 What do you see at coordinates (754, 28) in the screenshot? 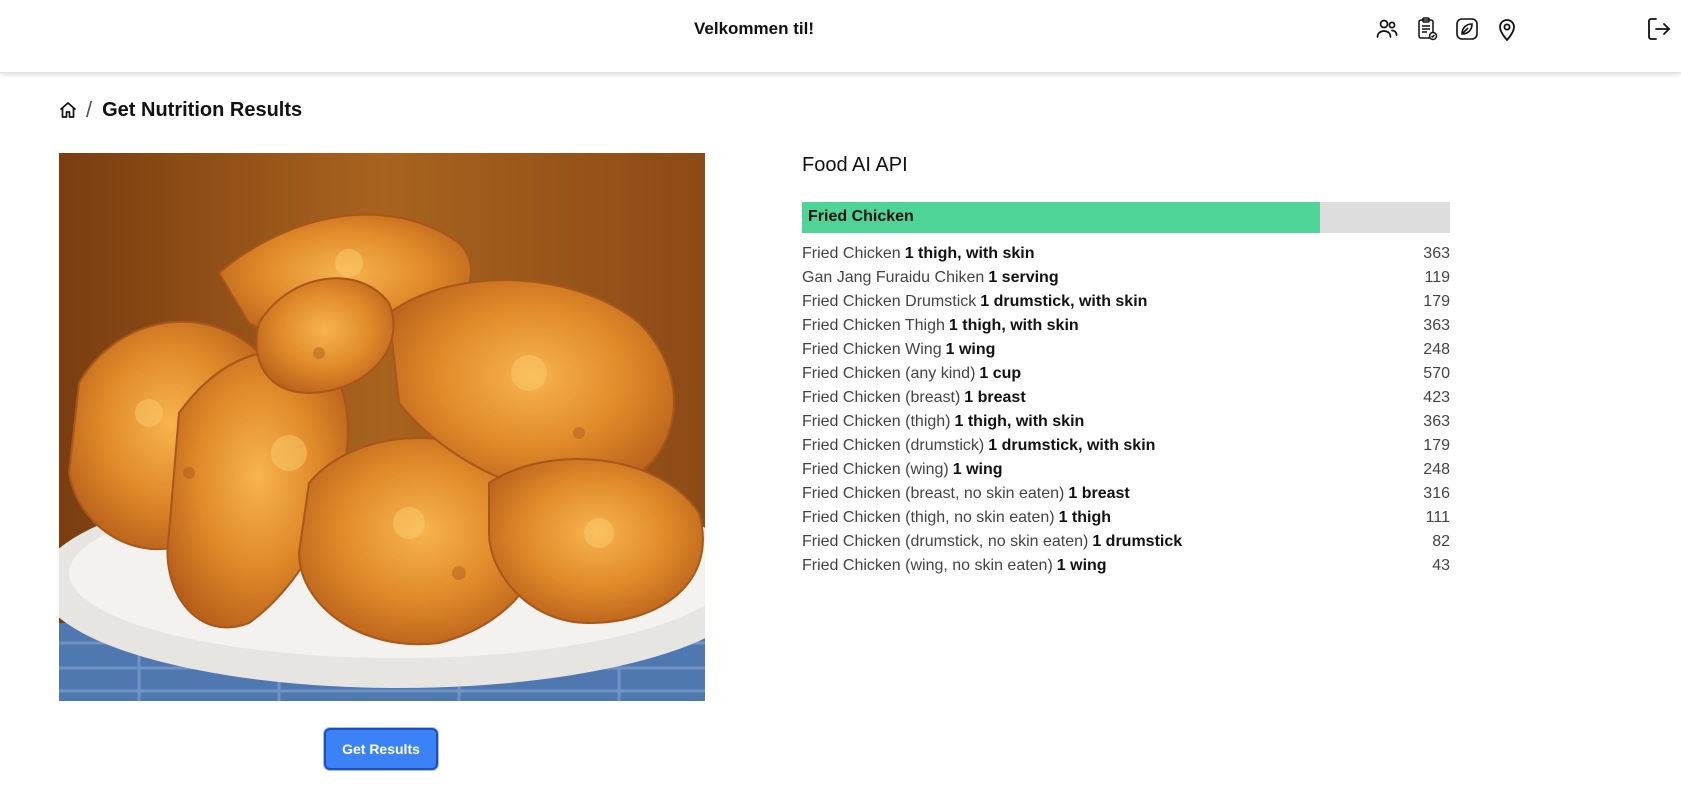
I see `welcome-text: Velkommen til!` at bounding box center [754, 28].